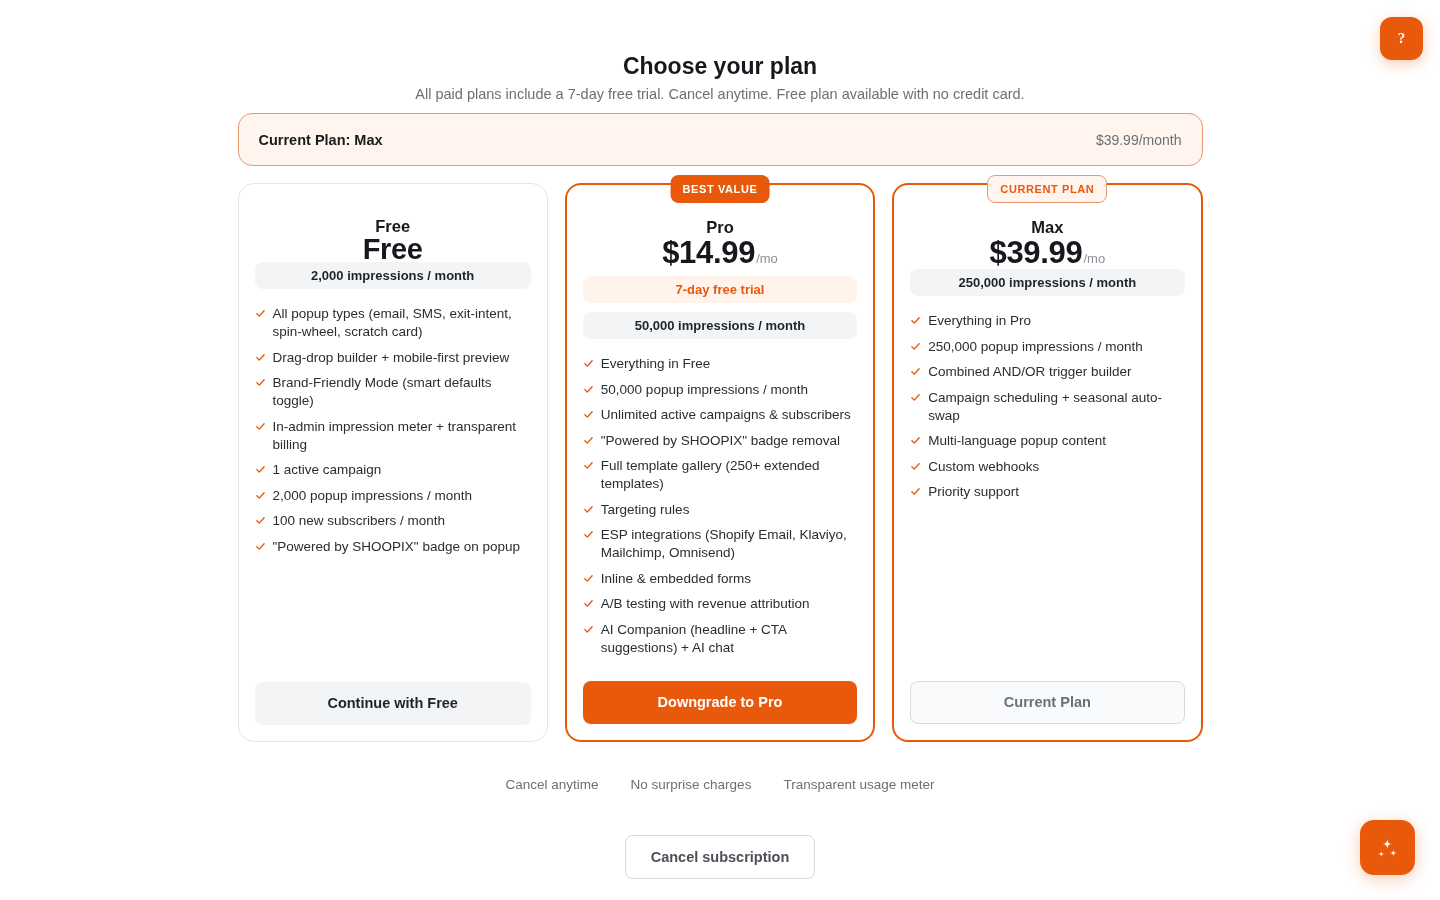 The image size is (1440, 900). What do you see at coordinates (392, 703) in the screenshot?
I see `plan-action-button: Continue with Free` at bounding box center [392, 703].